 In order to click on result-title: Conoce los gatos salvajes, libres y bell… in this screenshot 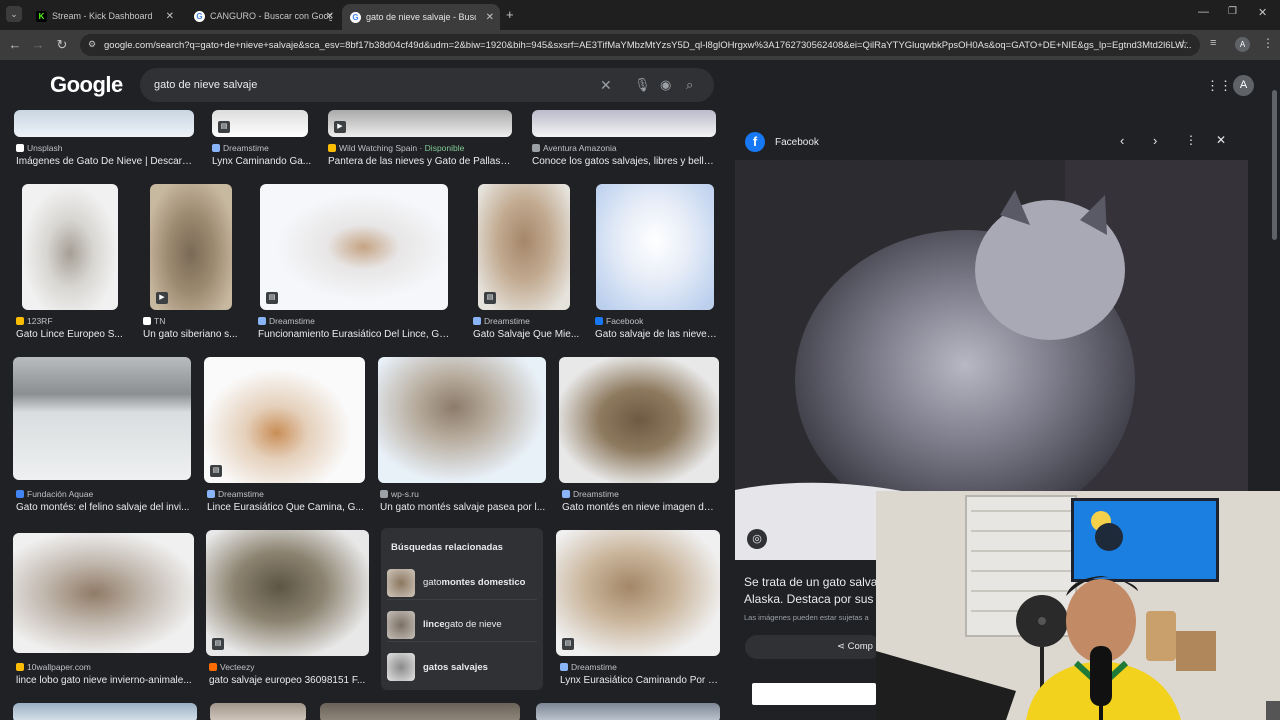, I will do `click(624, 161)`.